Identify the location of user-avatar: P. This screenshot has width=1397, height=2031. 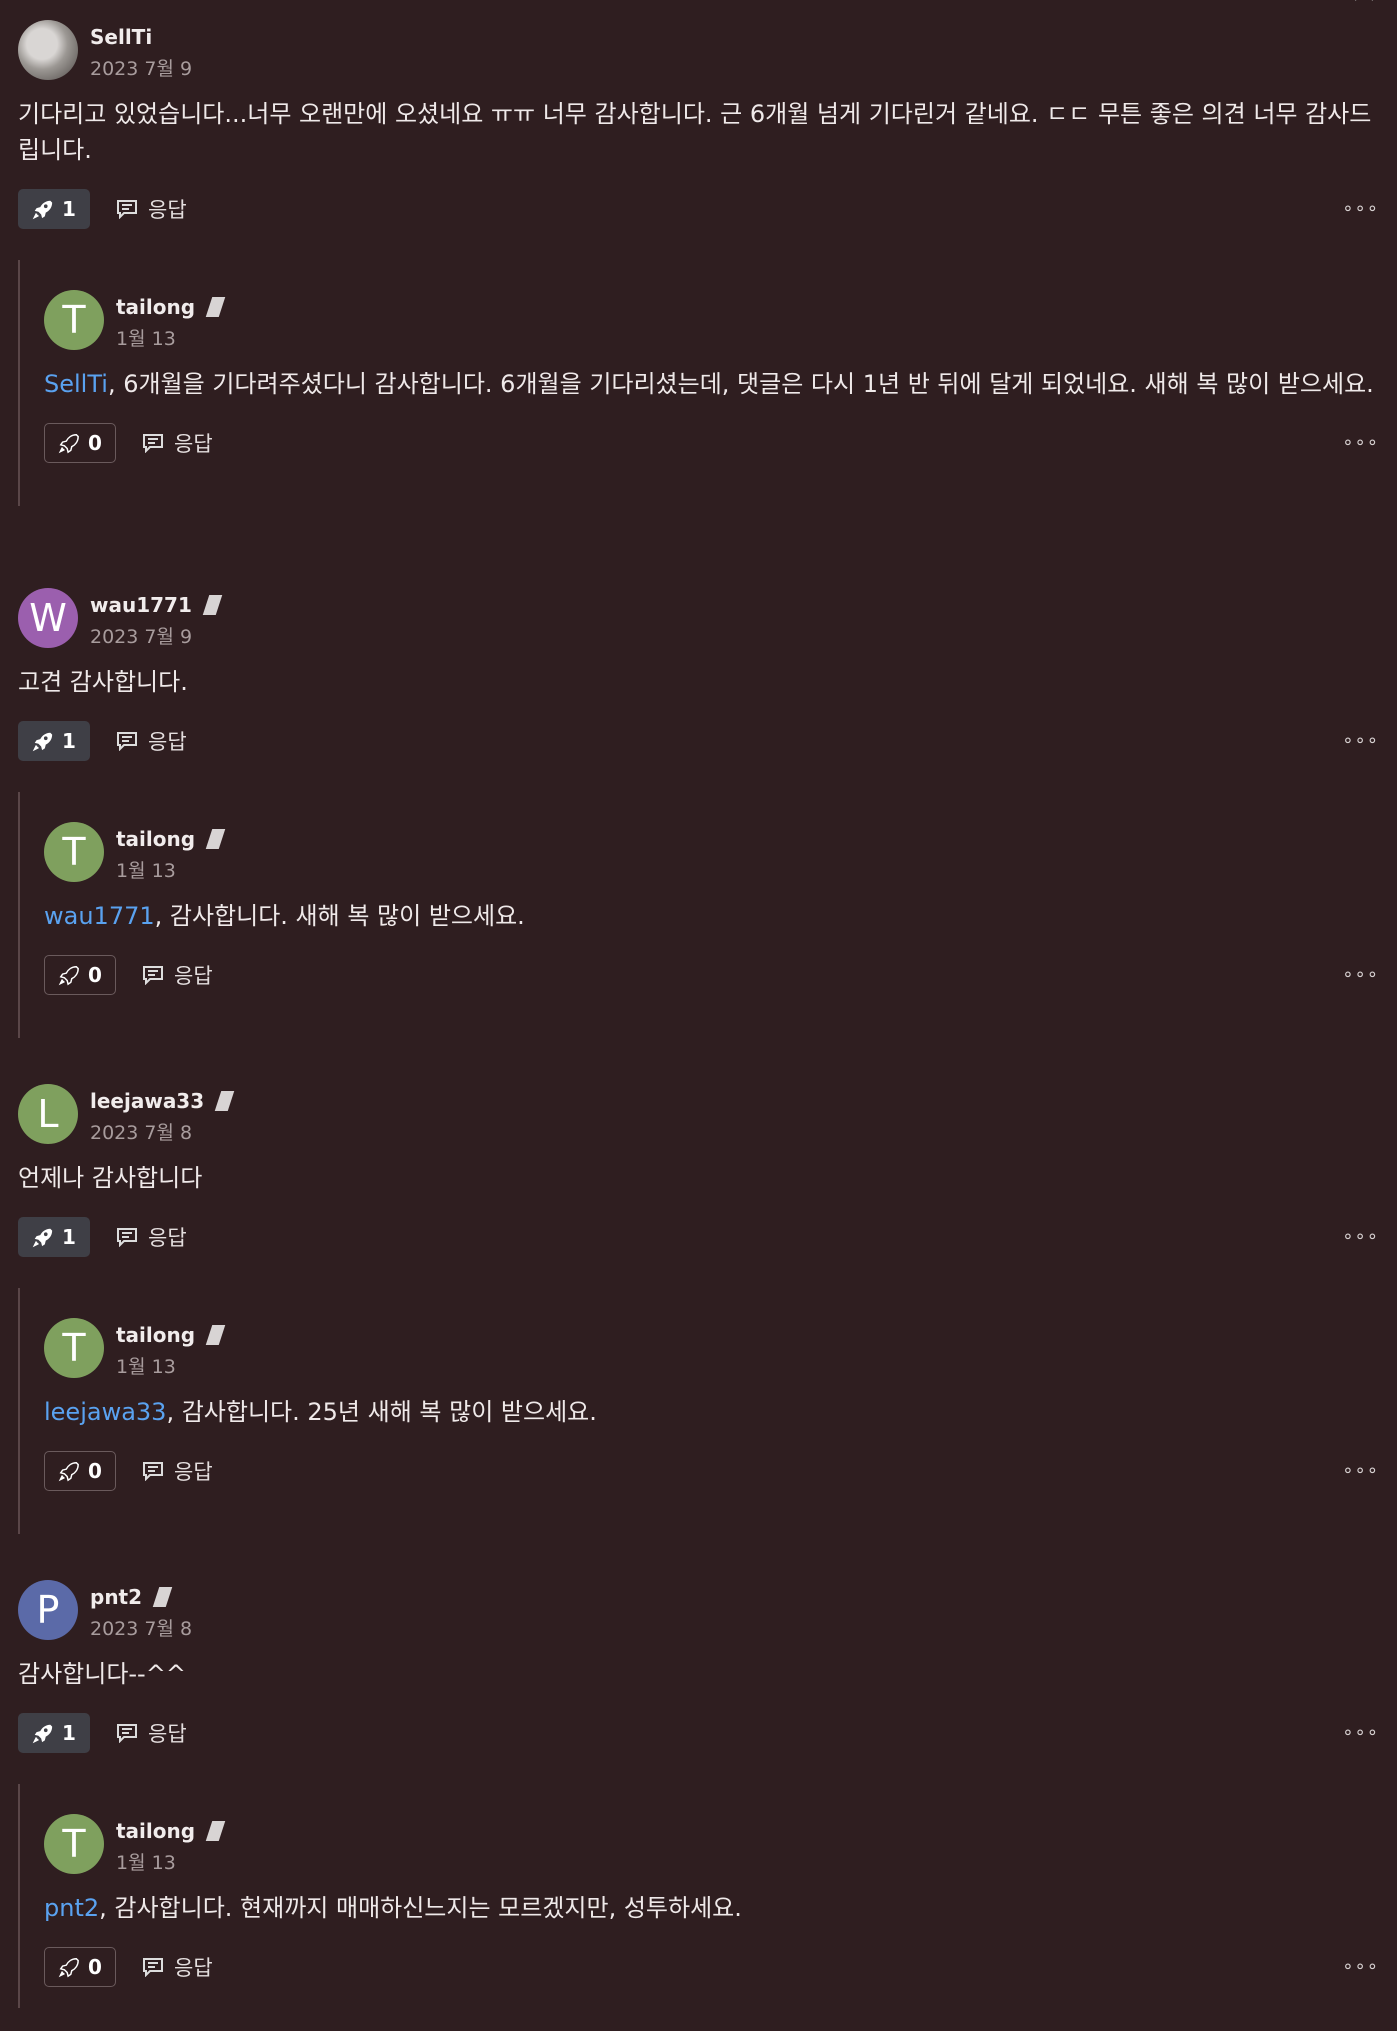
(48, 1610).